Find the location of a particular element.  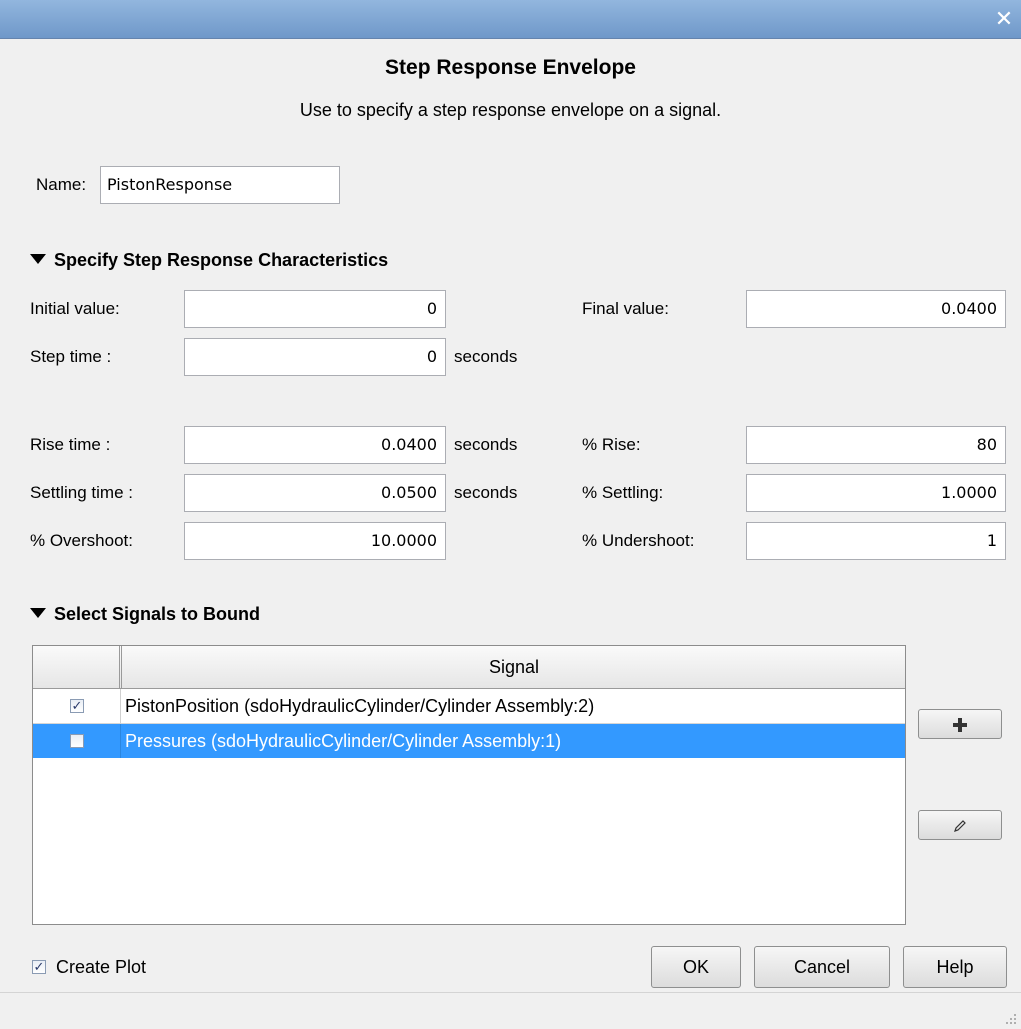

signal-2-checkbox is located at coordinates (77, 741).